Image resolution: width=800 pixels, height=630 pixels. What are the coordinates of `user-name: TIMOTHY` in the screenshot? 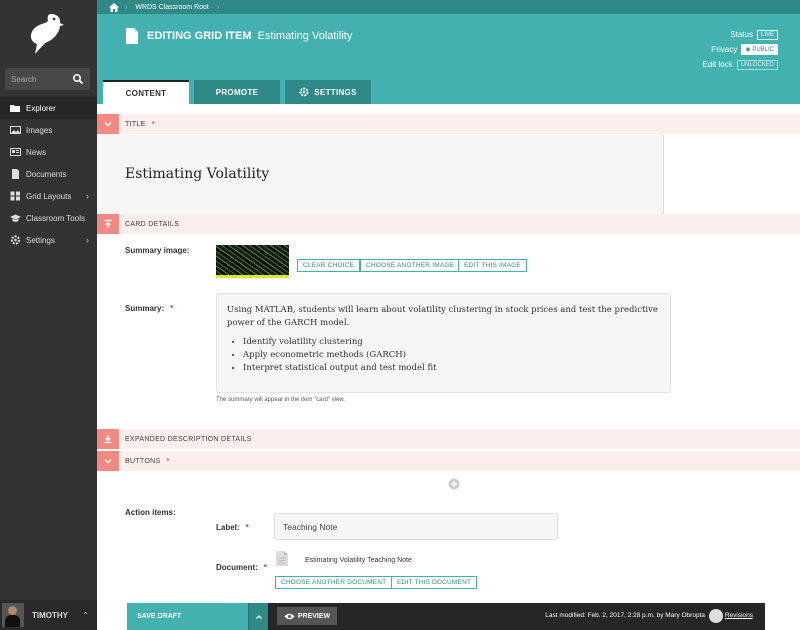 It's located at (50, 615).